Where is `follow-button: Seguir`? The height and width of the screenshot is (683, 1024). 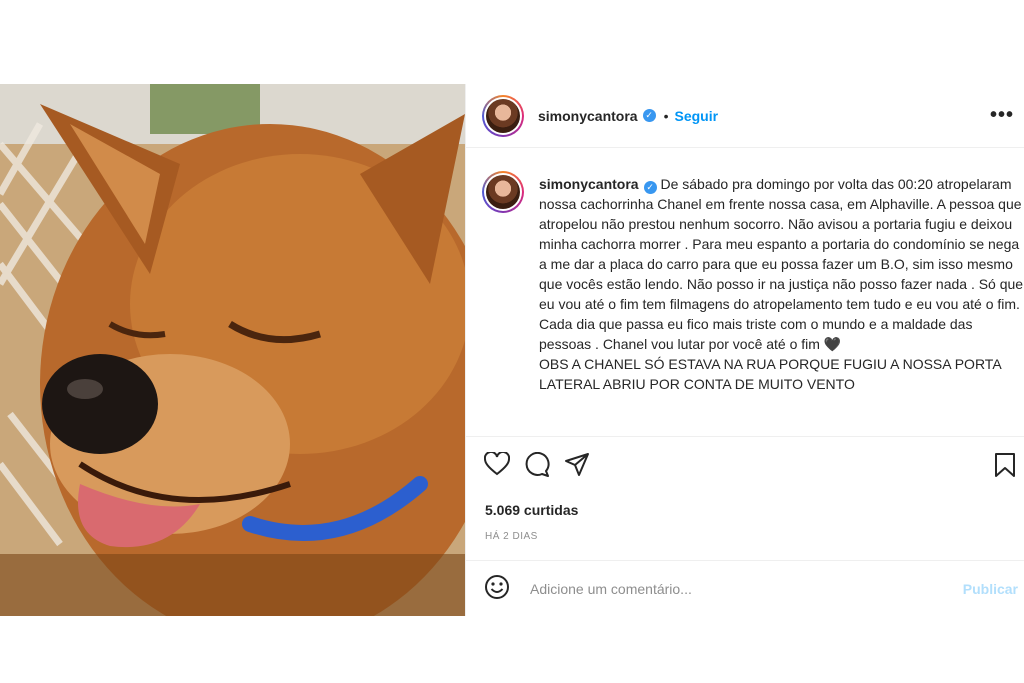
follow-button: Seguir is located at coordinates (697, 116).